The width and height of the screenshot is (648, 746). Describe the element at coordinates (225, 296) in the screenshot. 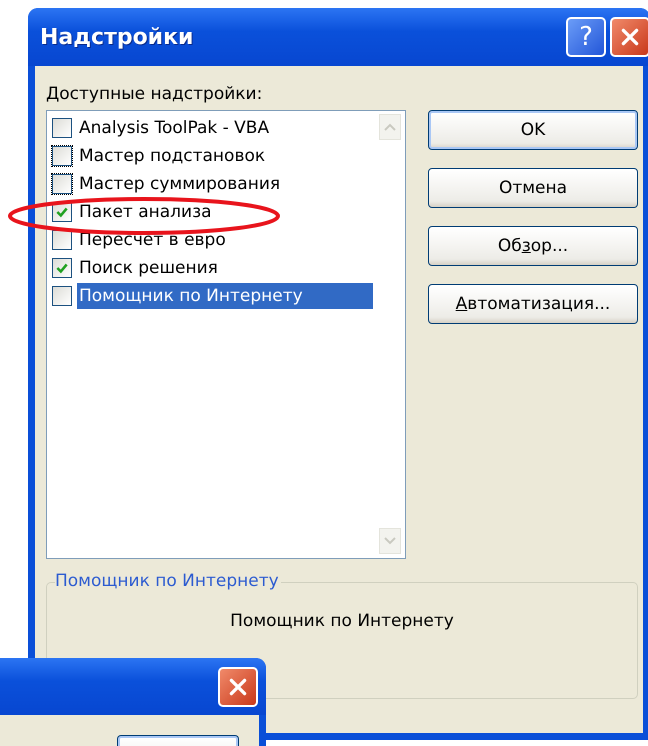

I see `list-item: Помощник по Интернету` at that location.